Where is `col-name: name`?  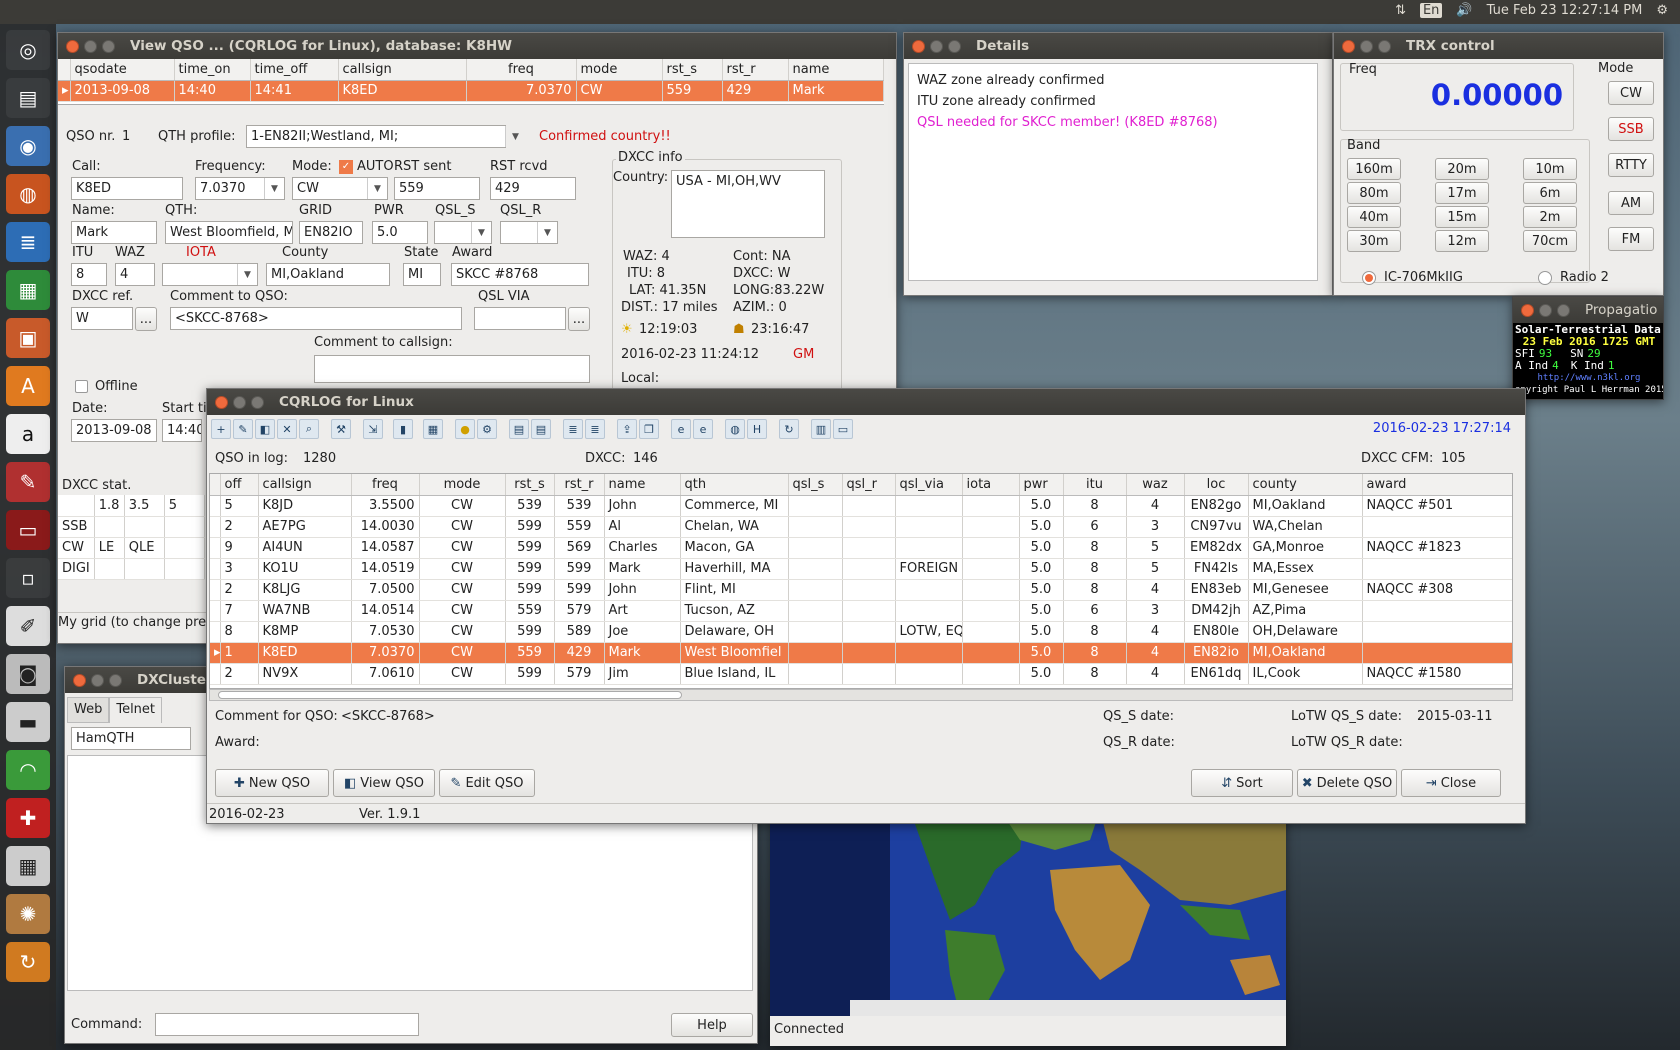
col-name: name is located at coordinates (836, 70).